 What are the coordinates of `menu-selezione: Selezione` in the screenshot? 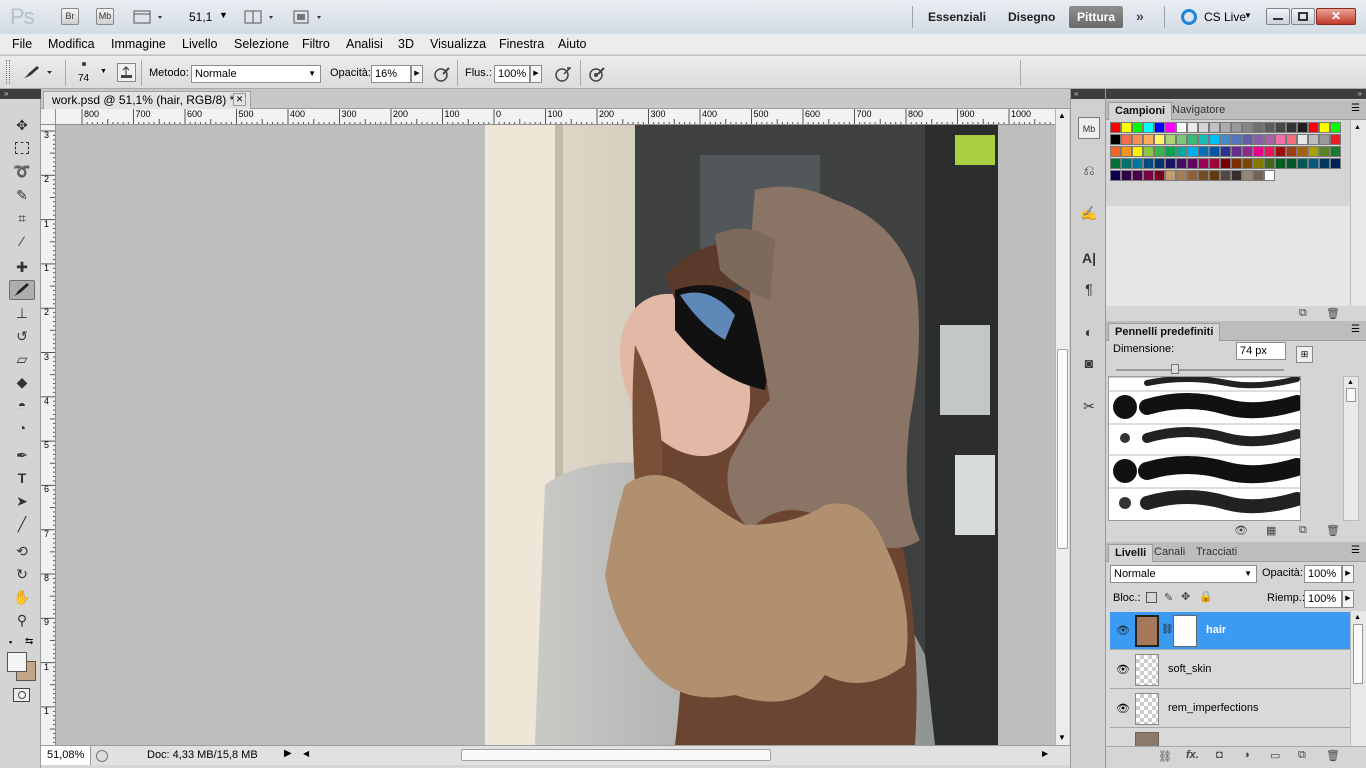 It's located at (261, 44).